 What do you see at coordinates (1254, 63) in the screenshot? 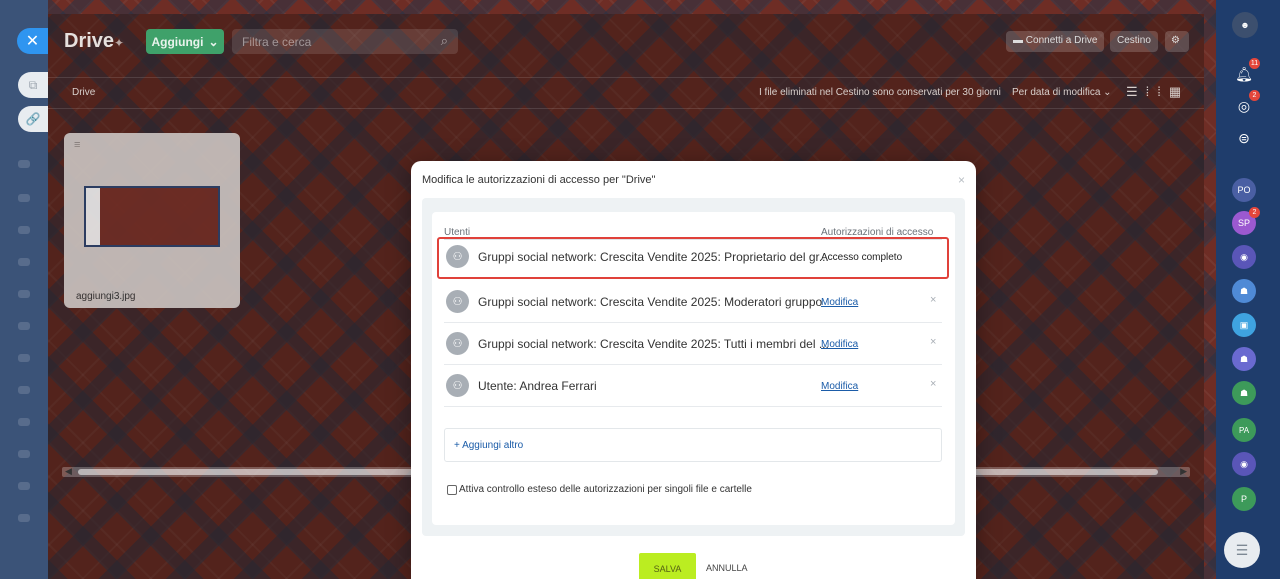
I see `notifications-badge: 11` at bounding box center [1254, 63].